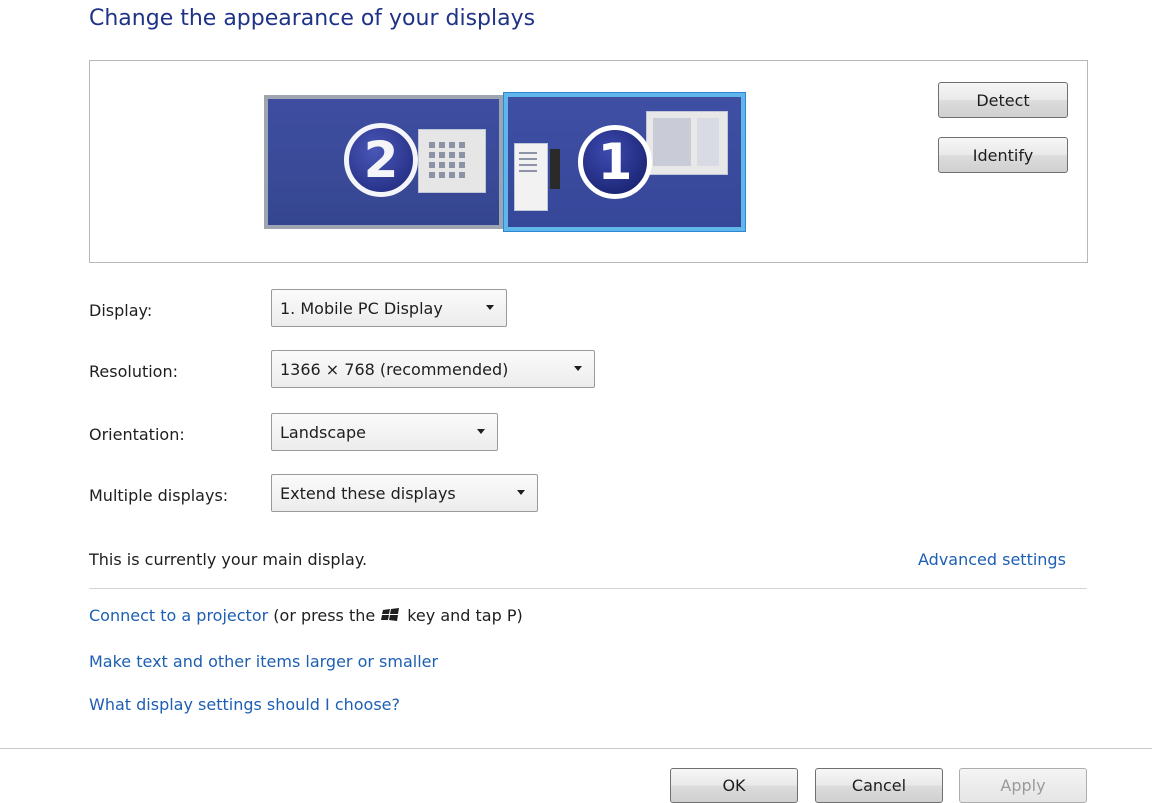 Image resolution: width=1152 pixels, height=803 pixels. What do you see at coordinates (137, 434) in the screenshot?
I see `orientation-label: Orientation:` at bounding box center [137, 434].